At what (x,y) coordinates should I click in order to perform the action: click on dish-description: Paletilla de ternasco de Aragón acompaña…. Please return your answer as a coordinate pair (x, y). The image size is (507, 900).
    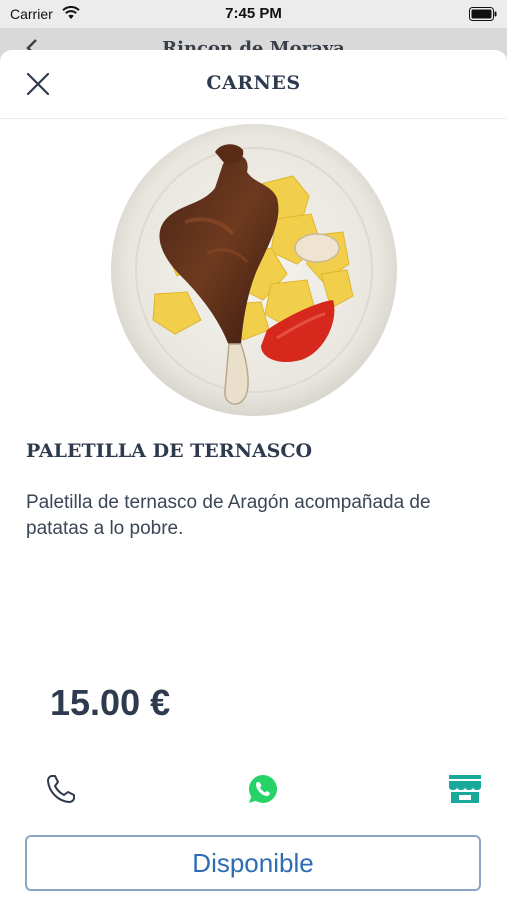
    Looking at the image, I should click on (228, 515).